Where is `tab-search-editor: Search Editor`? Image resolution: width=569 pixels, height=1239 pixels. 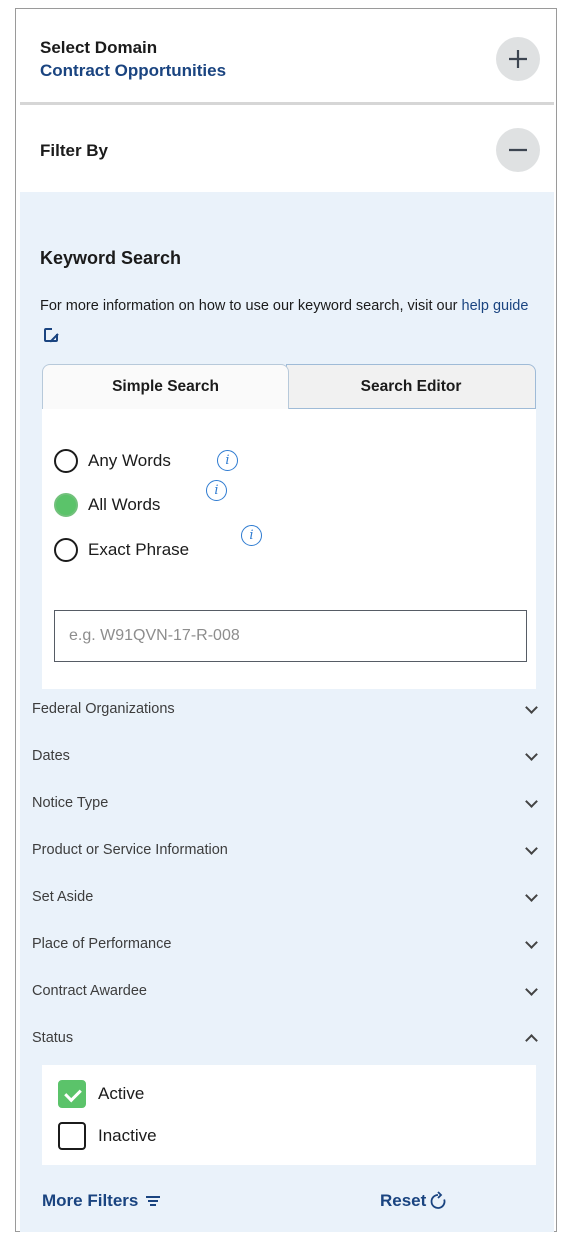
tab-search-editor: Search Editor is located at coordinates (411, 386).